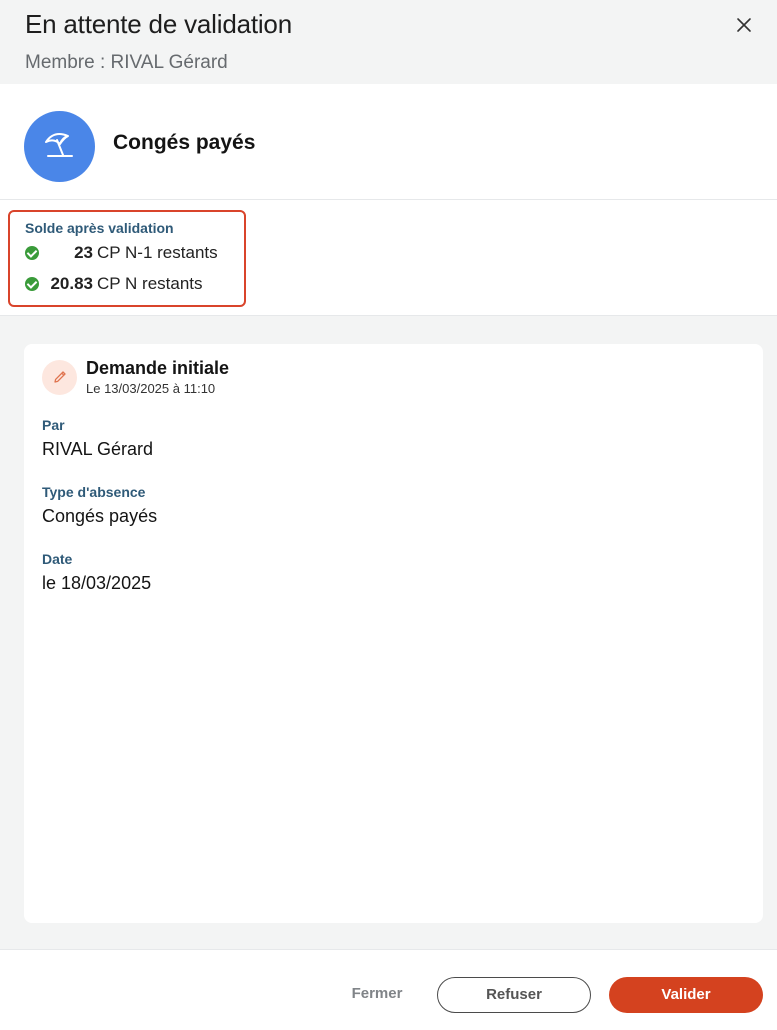 This screenshot has width=777, height=1030. Describe the element at coordinates (100, 516) in the screenshot. I see `field-value-type: Congés payés` at that location.